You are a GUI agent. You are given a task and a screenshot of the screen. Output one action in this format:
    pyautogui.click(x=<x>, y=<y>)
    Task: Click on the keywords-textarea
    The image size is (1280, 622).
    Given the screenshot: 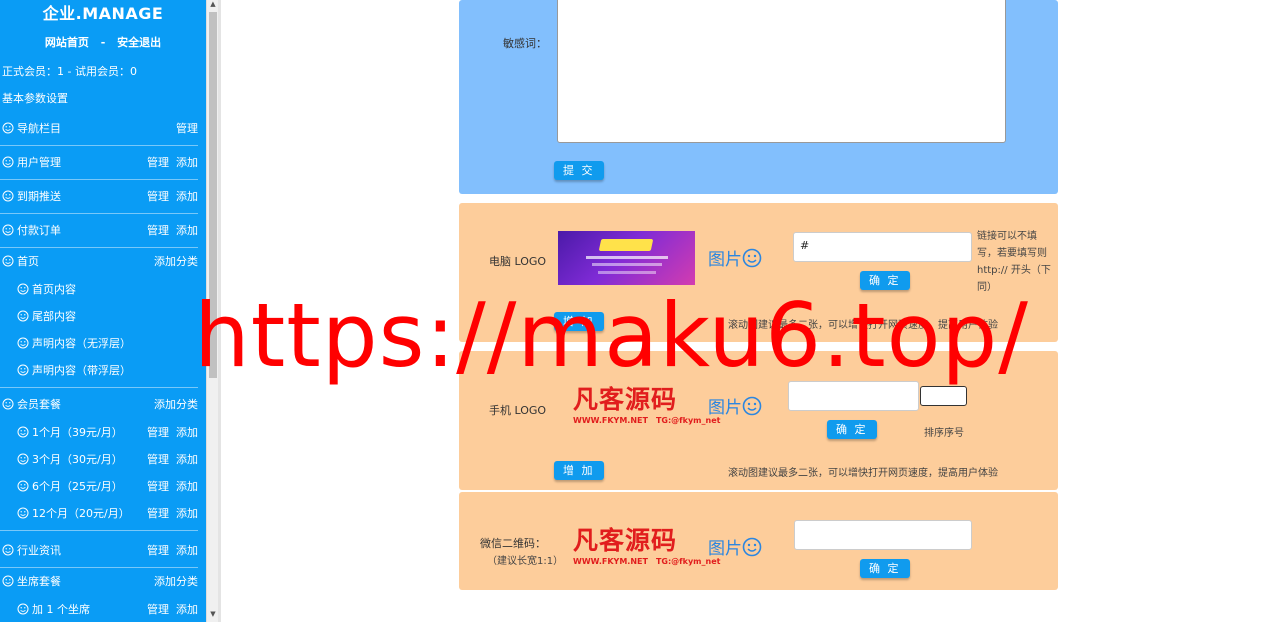 What is the action you would take?
    pyautogui.click(x=781, y=71)
    